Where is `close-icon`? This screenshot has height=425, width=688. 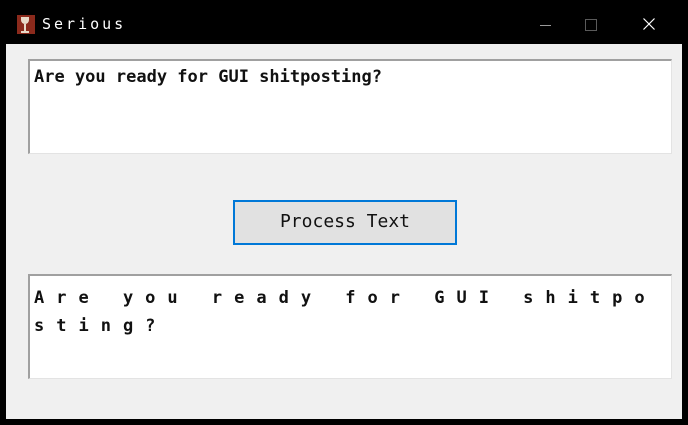 close-icon is located at coordinates (649, 24).